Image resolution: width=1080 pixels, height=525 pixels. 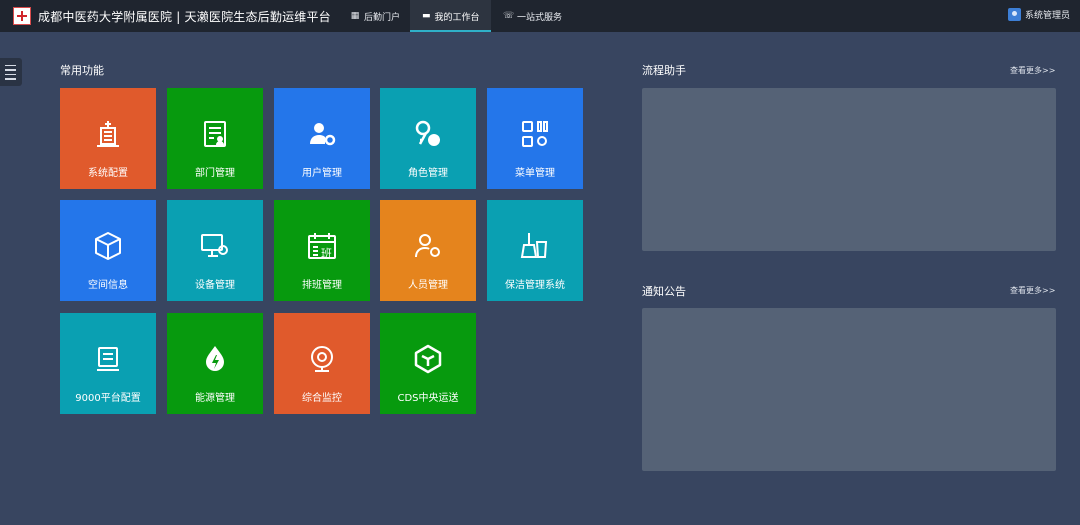 I want to click on sidebar-toggle-button, so click(x=11, y=72).